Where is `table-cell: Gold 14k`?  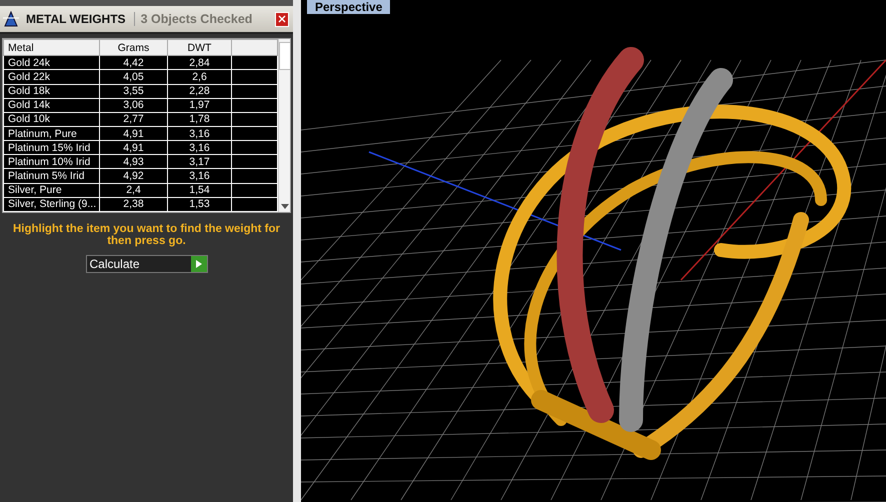 table-cell: Gold 14k is located at coordinates (52, 105).